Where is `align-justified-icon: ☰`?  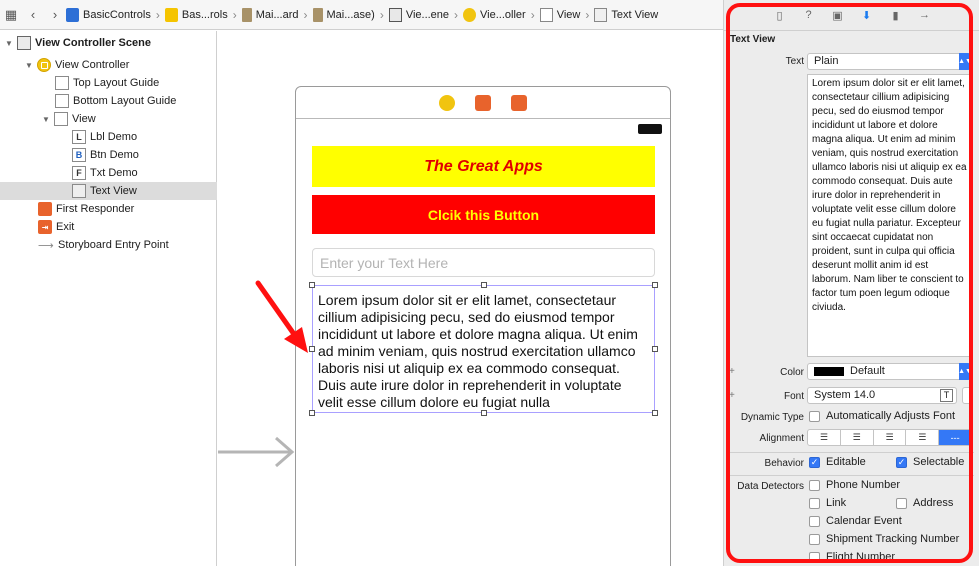
align-justified-icon: ☰ is located at coordinates (923, 437).